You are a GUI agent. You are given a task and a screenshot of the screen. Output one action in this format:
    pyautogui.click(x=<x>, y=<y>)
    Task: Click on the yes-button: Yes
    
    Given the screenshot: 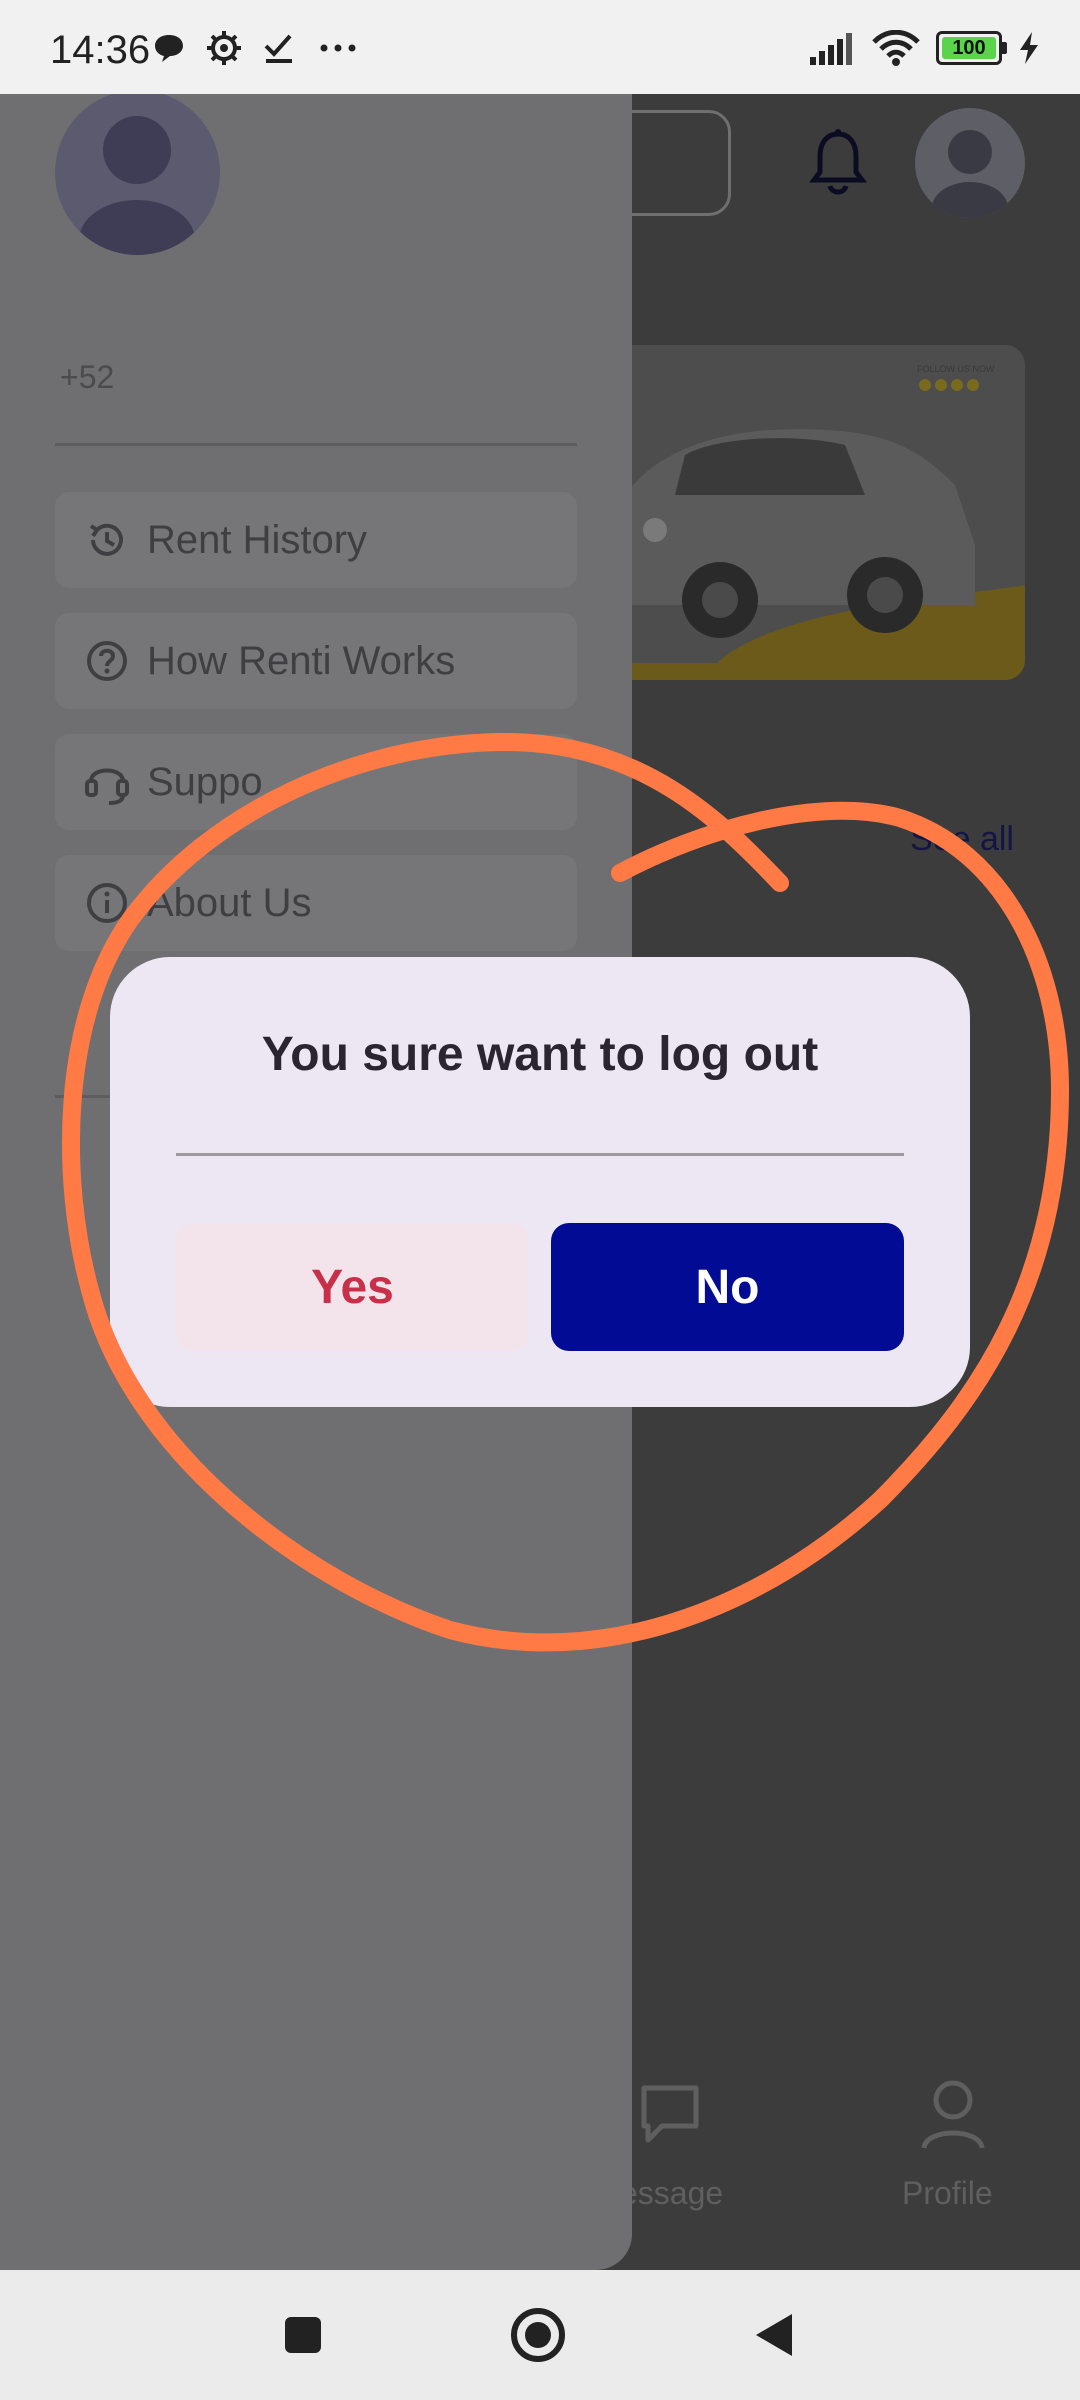 What is the action you would take?
    pyautogui.click(x=352, y=1287)
    